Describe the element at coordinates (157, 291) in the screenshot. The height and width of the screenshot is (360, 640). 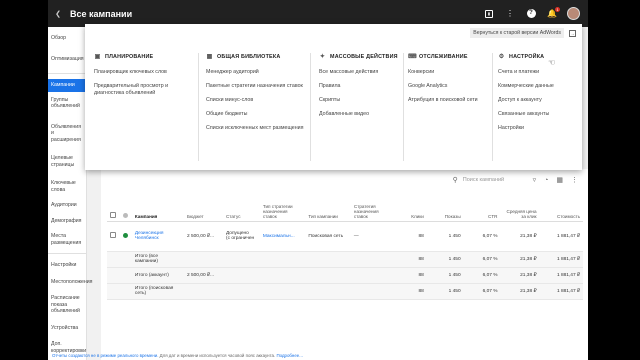
I see `total-label: Итого (поисковая сеть)` at that location.